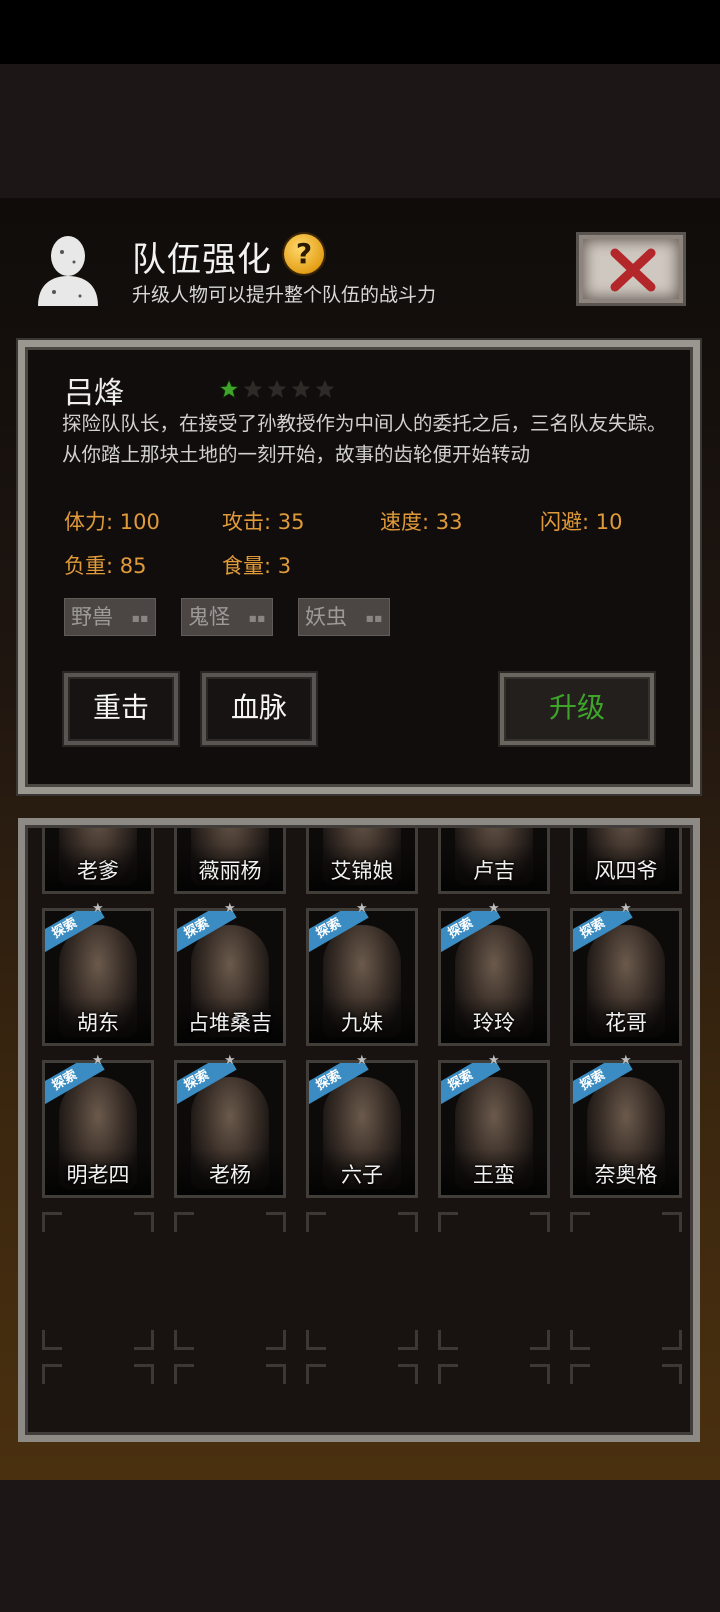  What do you see at coordinates (284, 295) in the screenshot?
I see `page-subtitle: 升级人物可以提升整个队伍的战斗力` at bounding box center [284, 295].